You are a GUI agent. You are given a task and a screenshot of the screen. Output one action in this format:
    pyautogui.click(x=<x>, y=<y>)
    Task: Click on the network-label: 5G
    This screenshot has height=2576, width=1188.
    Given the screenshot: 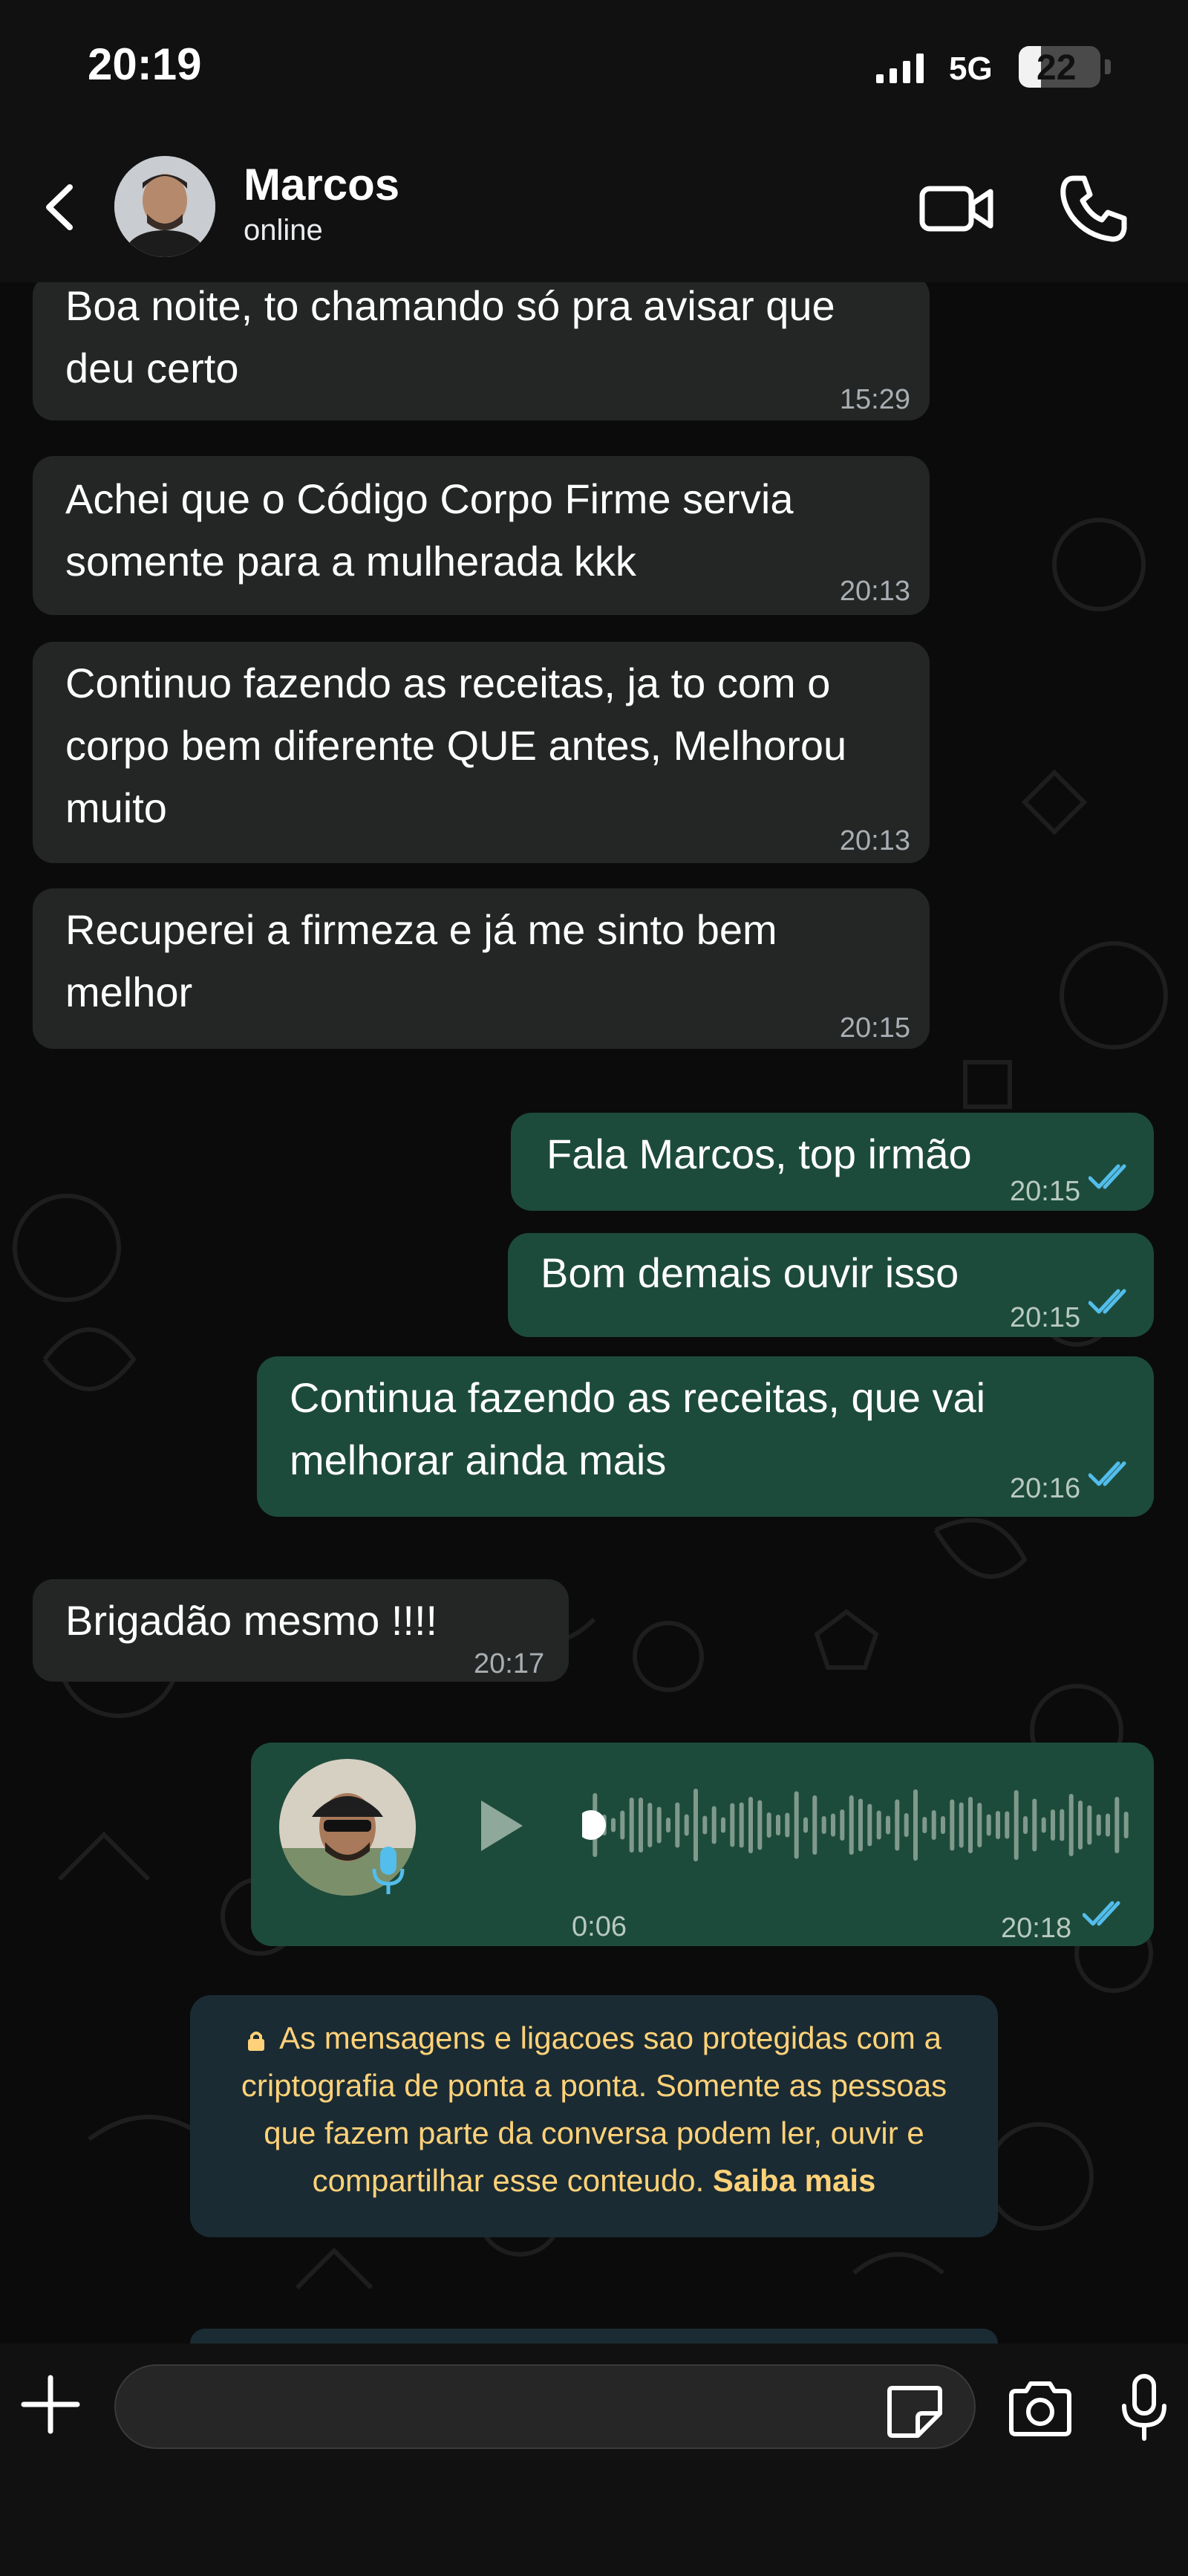 What is the action you would take?
    pyautogui.click(x=971, y=69)
    